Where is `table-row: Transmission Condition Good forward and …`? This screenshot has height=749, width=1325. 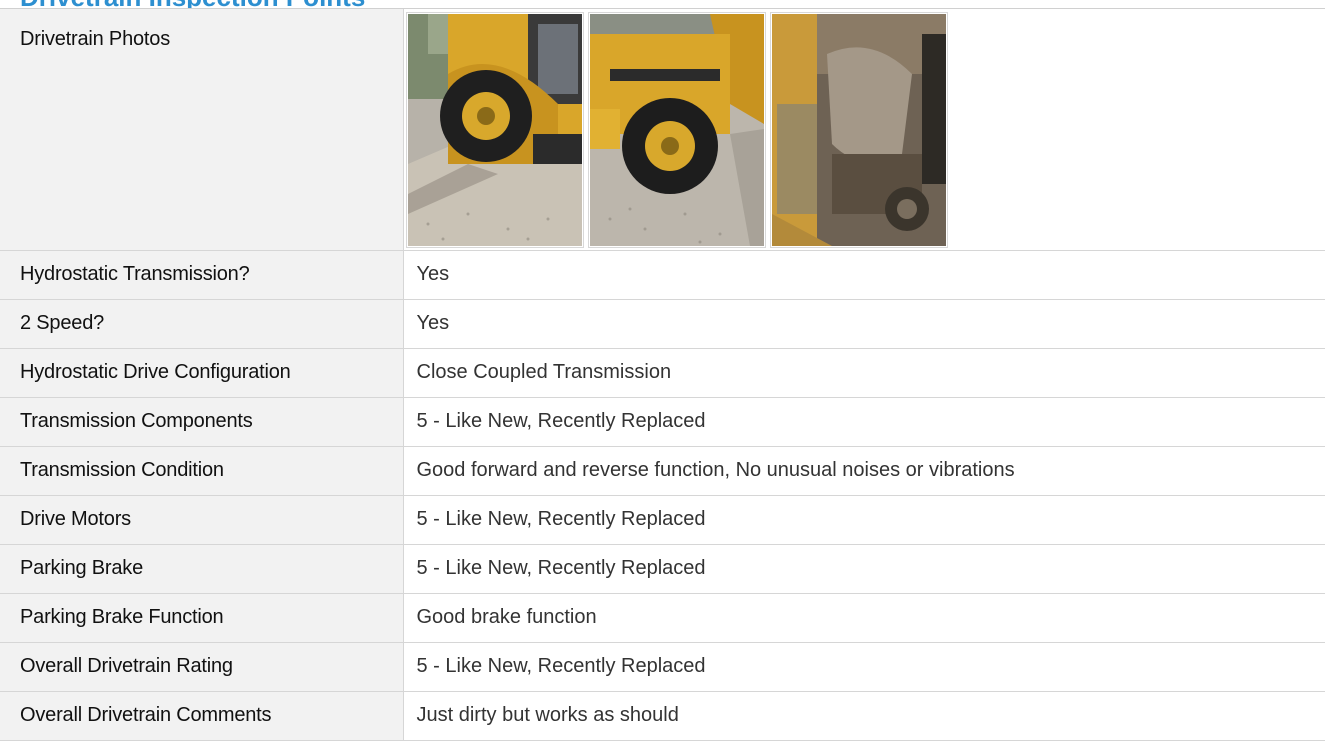
table-row: Transmission Condition Good forward and … is located at coordinates (662, 471).